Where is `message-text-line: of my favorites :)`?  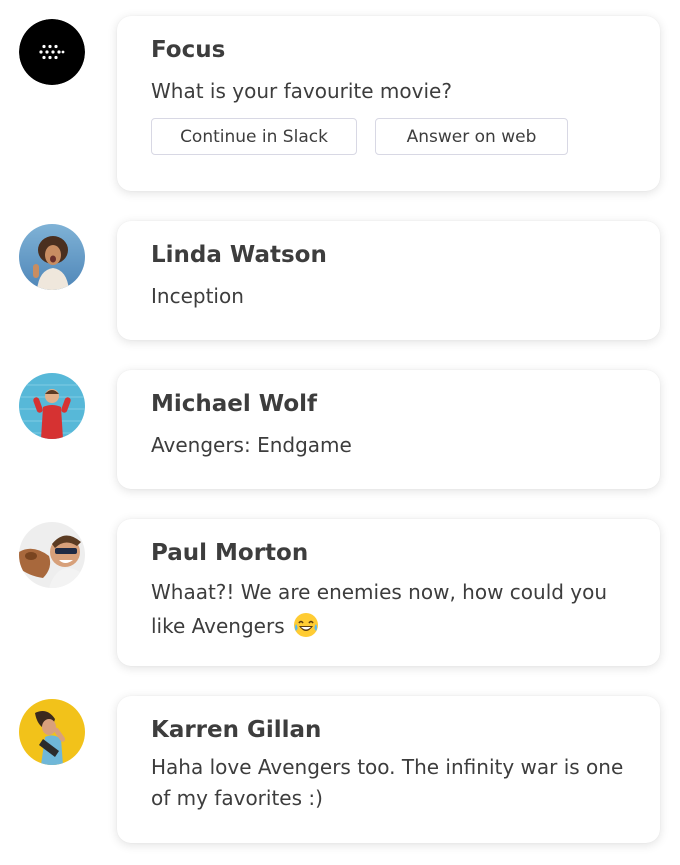 message-text-line: of my favorites :) is located at coordinates (237, 798).